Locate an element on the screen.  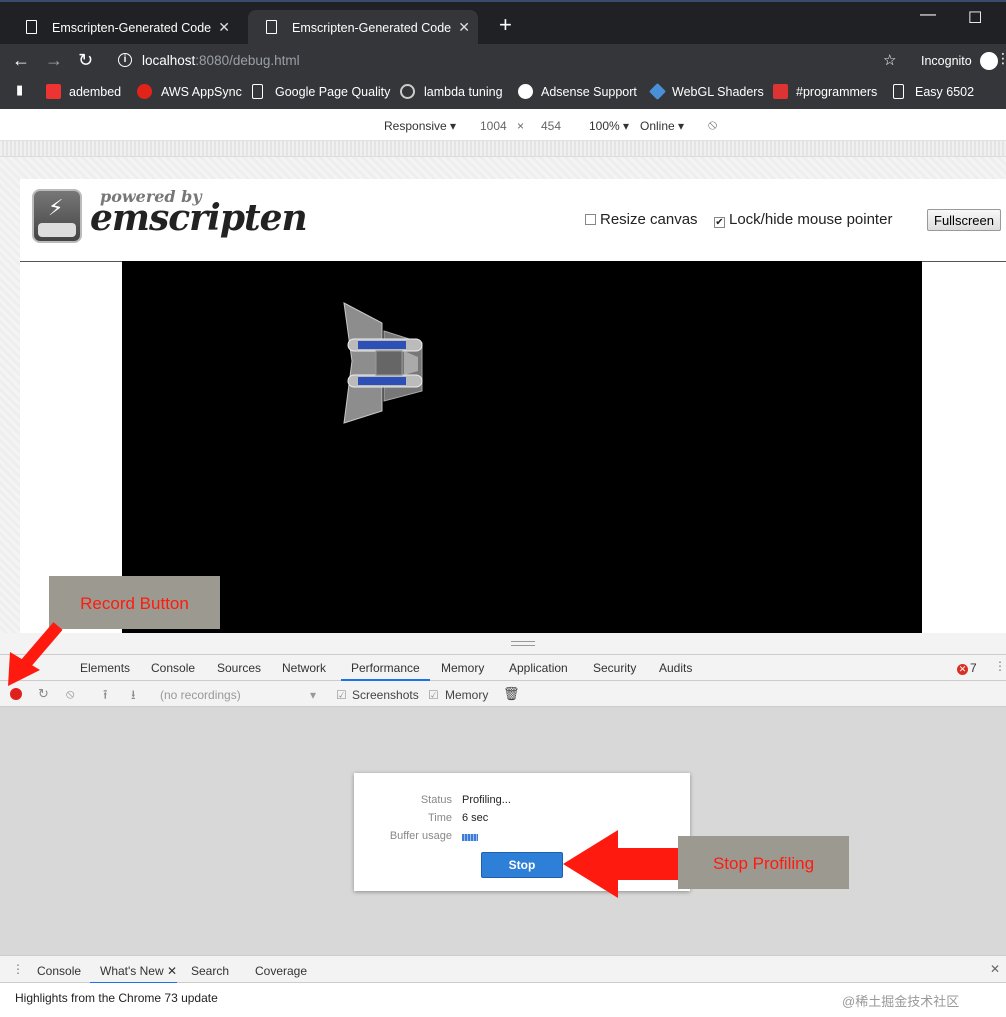
back-icon: ← is located at coordinates (21, 60).